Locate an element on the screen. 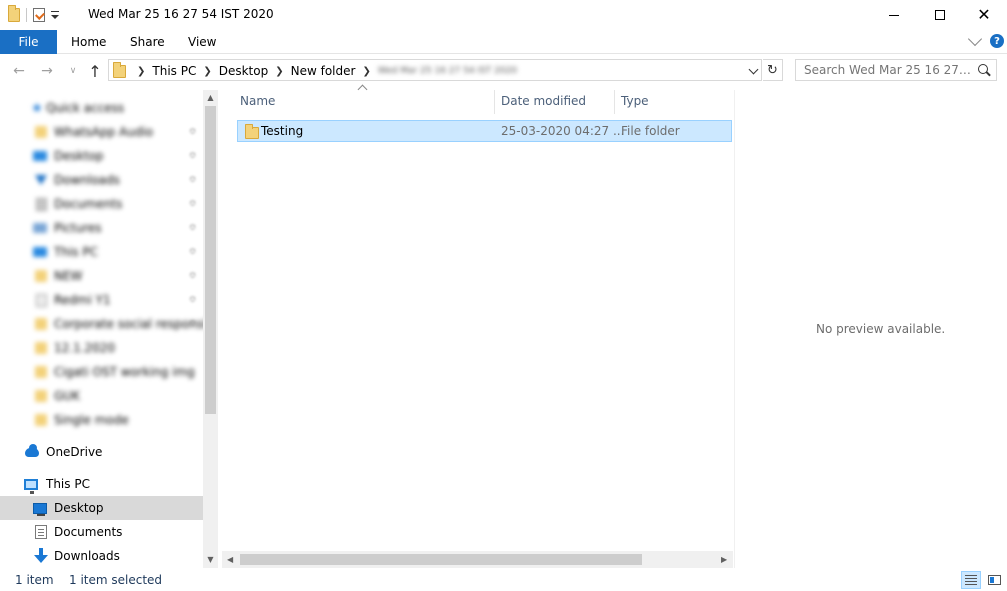  nav-quick-item: Desktop ⎊ is located at coordinates (101, 156).